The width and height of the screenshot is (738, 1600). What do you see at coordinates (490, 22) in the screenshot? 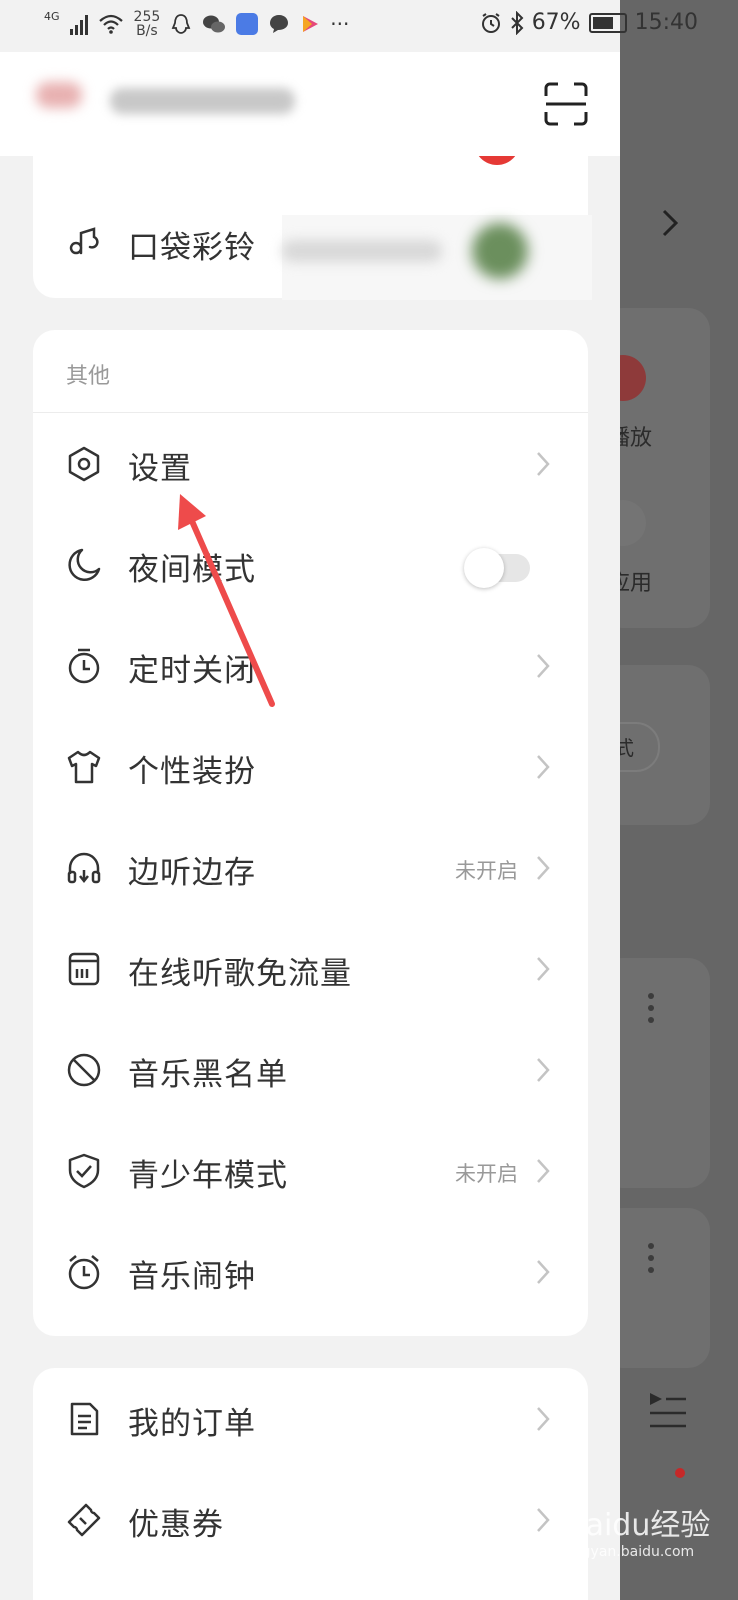
I see `alarm-icon` at bounding box center [490, 22].